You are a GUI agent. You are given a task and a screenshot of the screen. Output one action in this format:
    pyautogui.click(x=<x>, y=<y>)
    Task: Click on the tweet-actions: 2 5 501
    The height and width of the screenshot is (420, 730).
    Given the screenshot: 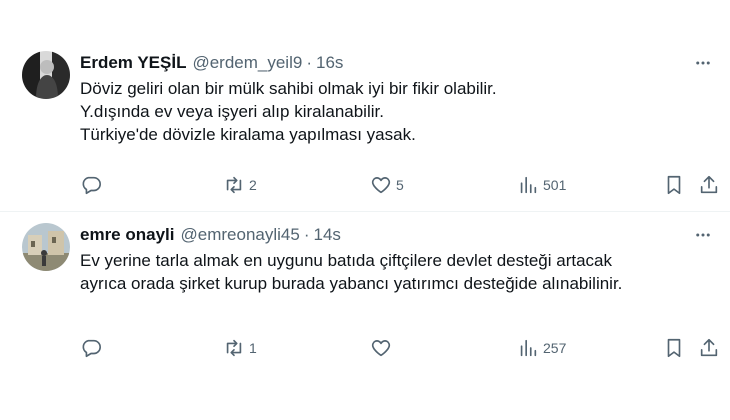 What is the action you would take?
    pyautogui.click(x=399, y=185)
    